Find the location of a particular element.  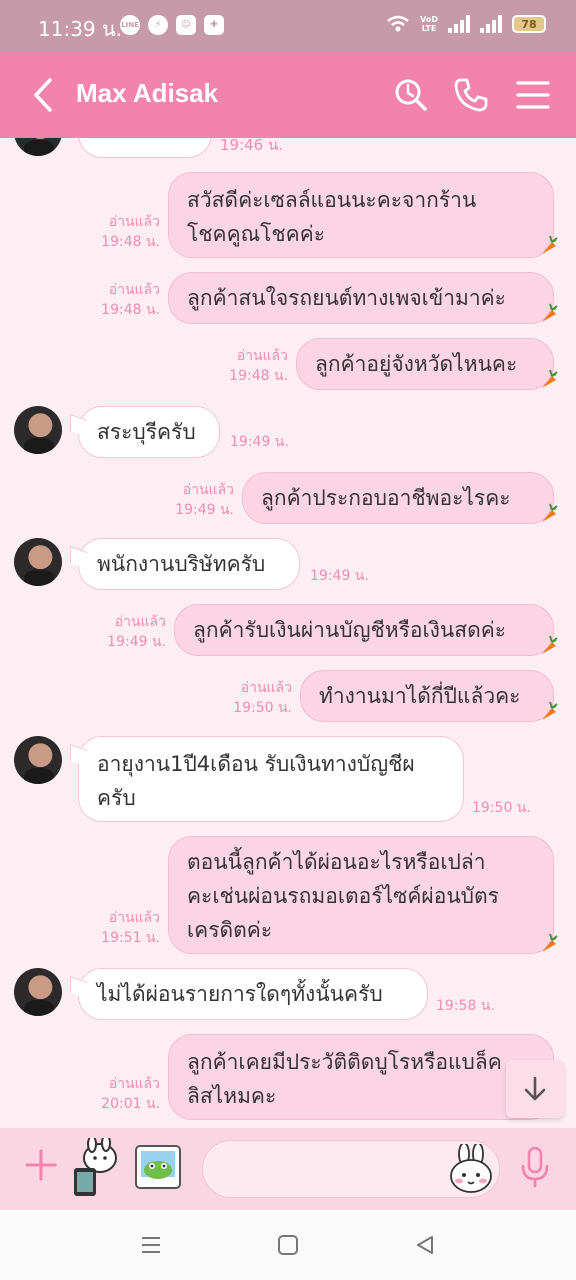

home-icon is located at coordinates (288, 1245).